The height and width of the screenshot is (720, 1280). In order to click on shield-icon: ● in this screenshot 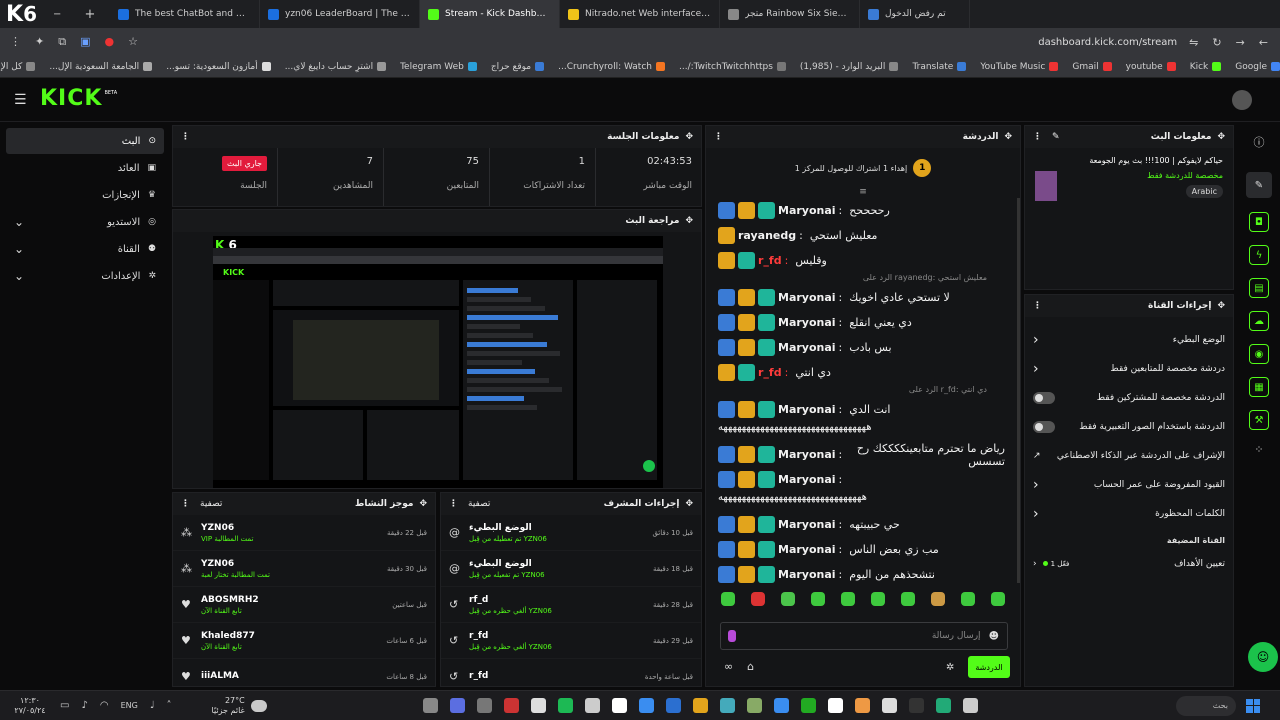, I will do `click(109, 42)`.